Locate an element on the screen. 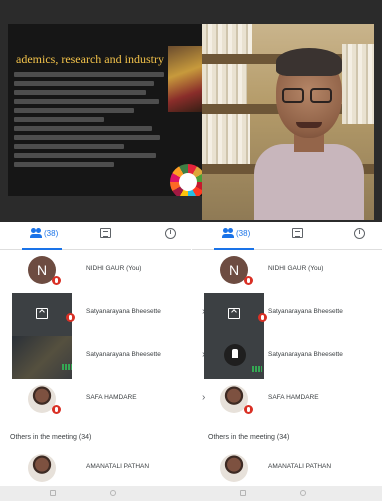  sdg-wheel-graphic is located at coordinates (186, 180).